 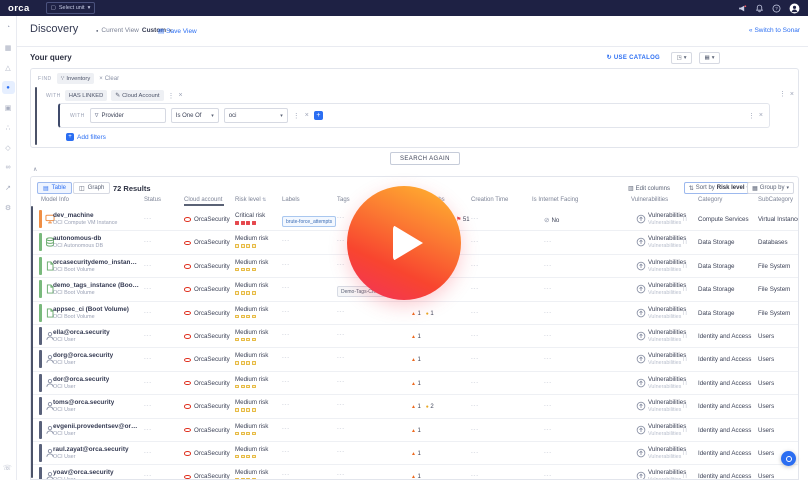 What do you see at coordinates (725, 407) in the screenshot?
I see `category-cell: Identity and Access` at bounding box center [725, 407].